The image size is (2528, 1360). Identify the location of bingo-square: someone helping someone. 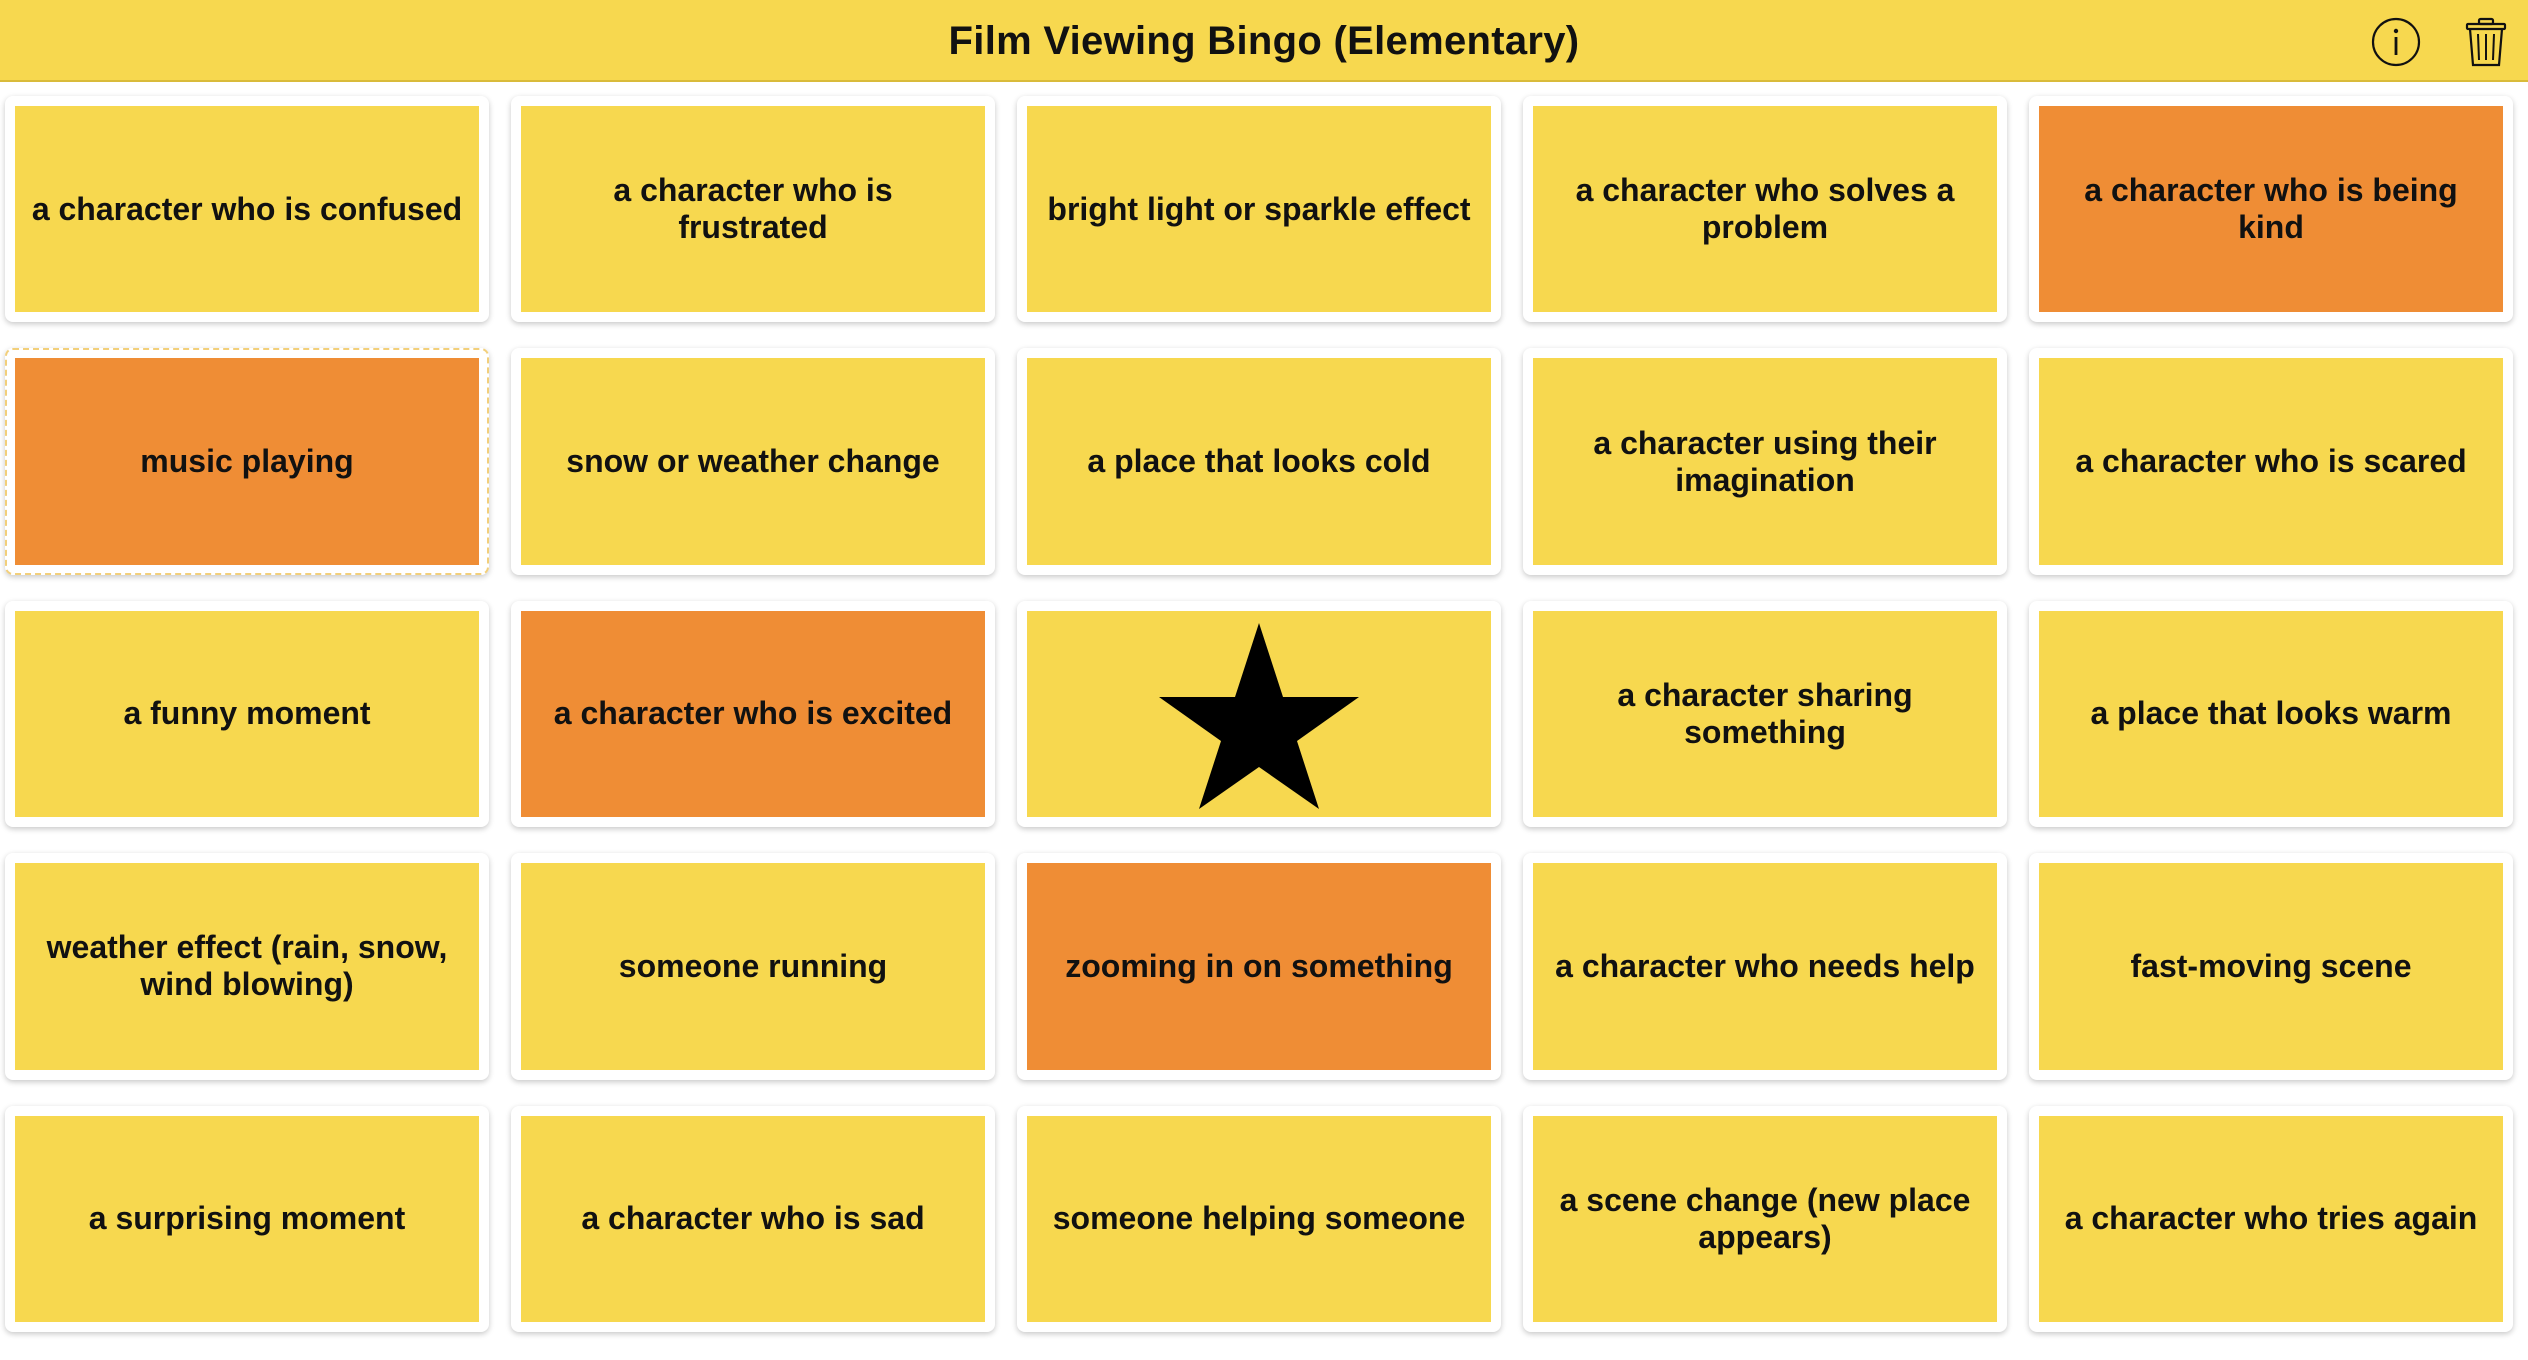
(1259, 1218).